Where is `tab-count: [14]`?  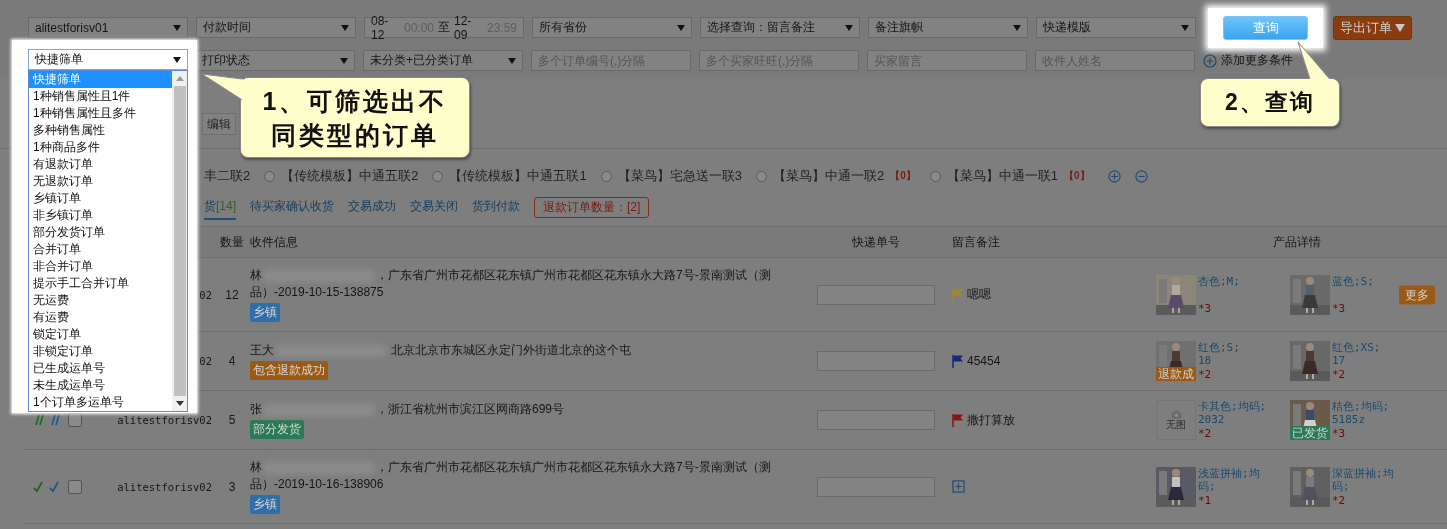
tab-count: [14] is located at coordinates (226, 205).